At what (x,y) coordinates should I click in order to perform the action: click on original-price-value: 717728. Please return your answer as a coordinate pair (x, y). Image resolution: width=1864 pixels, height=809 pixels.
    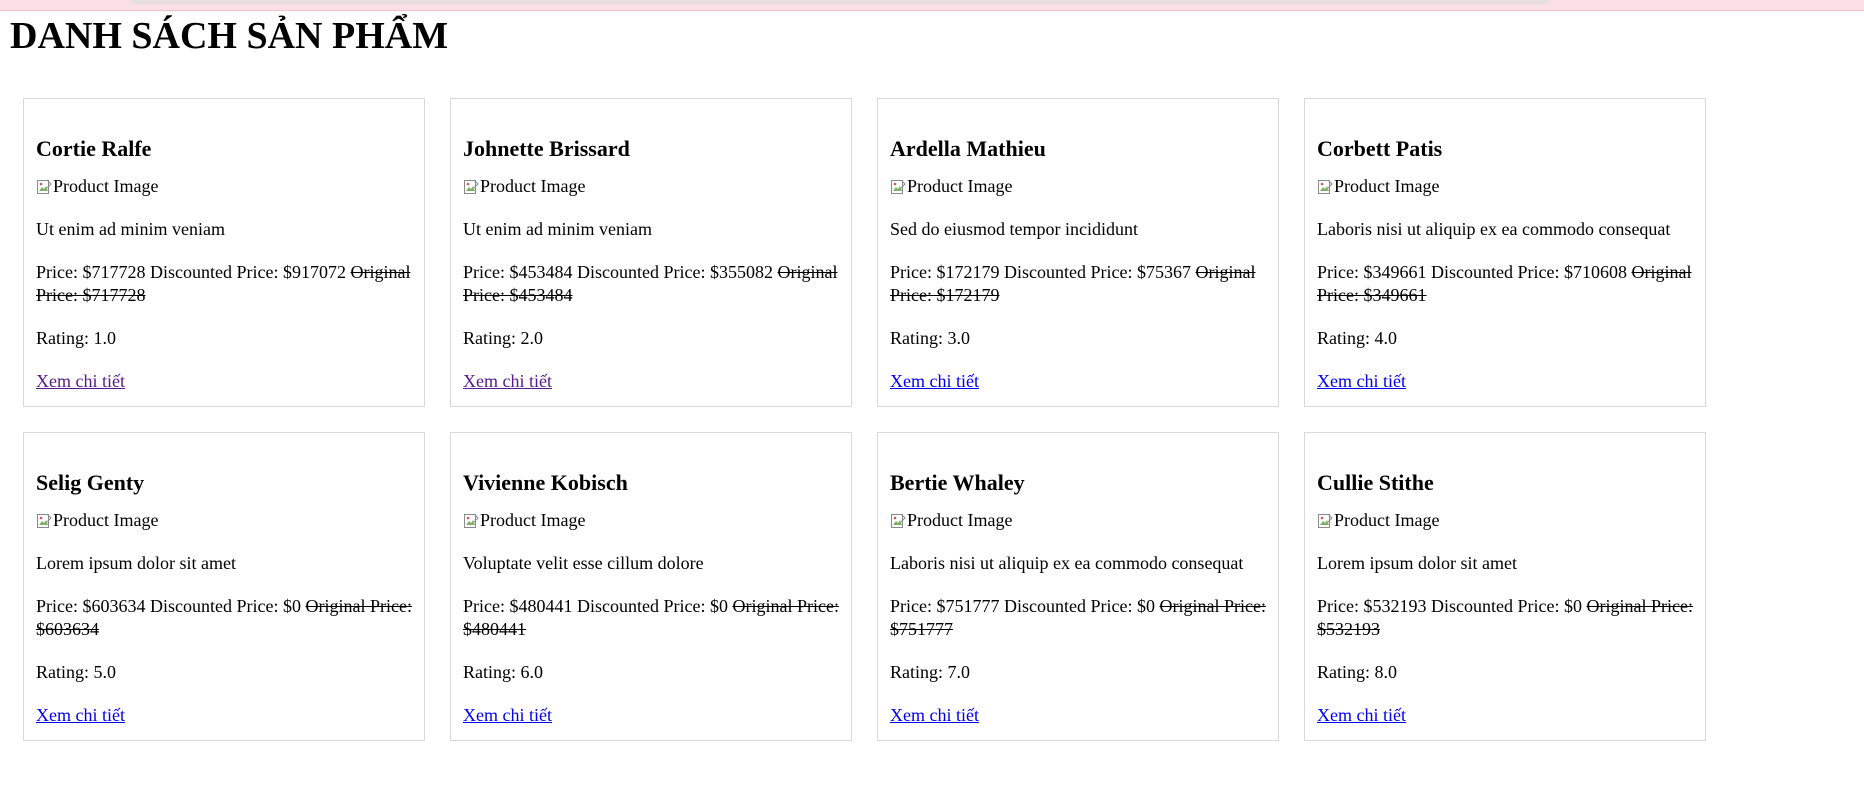
    Looking at the image, I should click on (118, 295).